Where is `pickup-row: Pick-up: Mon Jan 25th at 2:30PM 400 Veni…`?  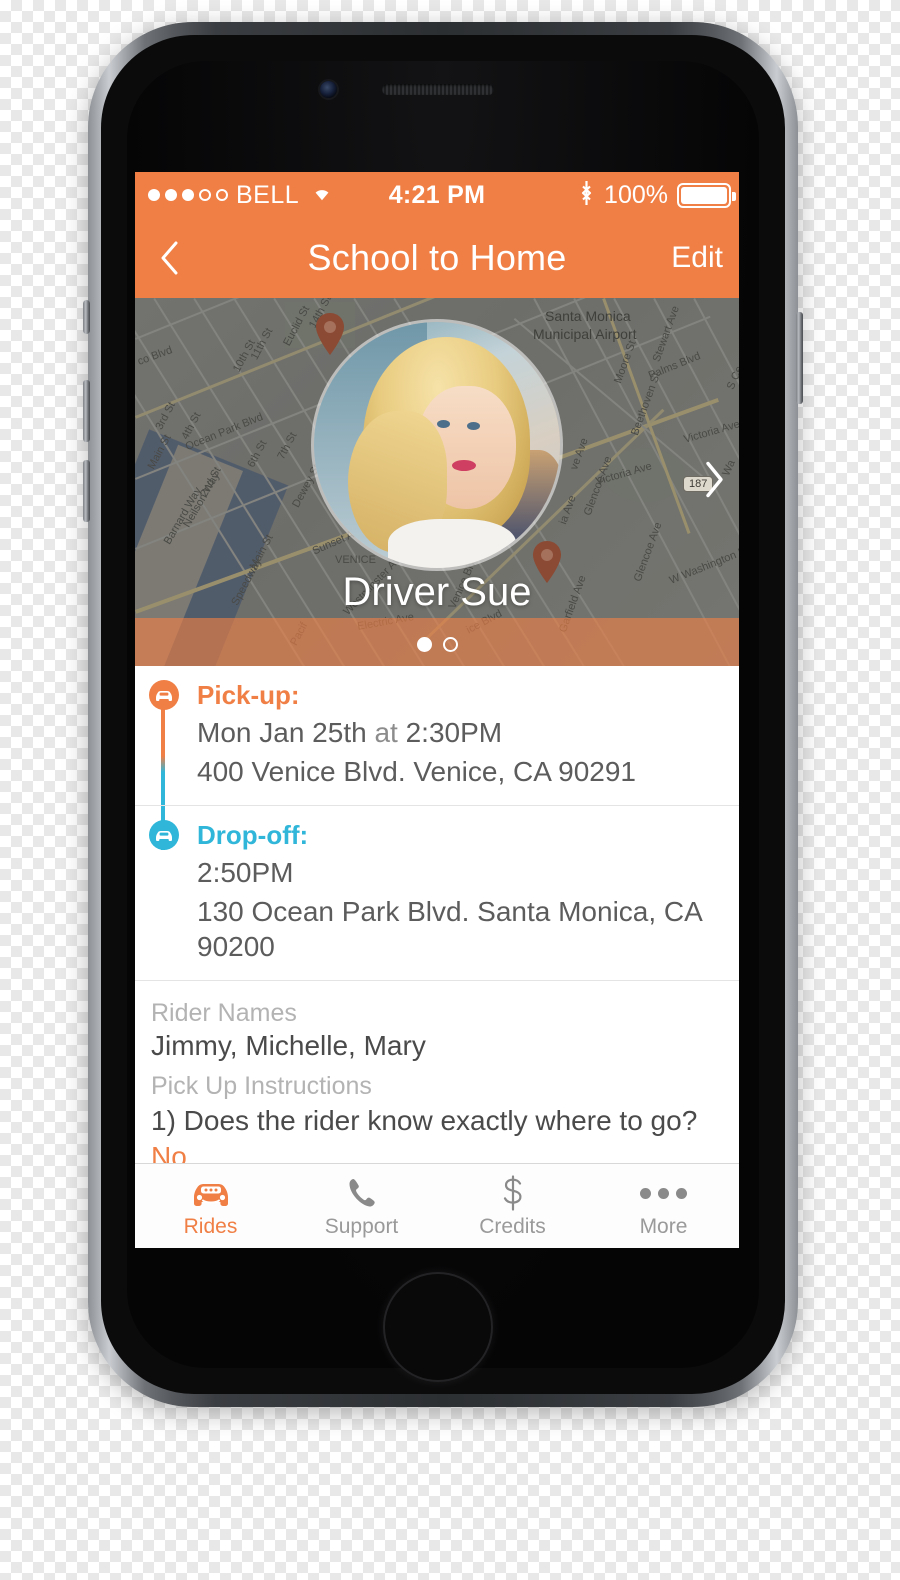
pickup-row: Pick-up: Mon Jan 25th at 2:30PM 400 Veni… is located at coordinates (437, 736).